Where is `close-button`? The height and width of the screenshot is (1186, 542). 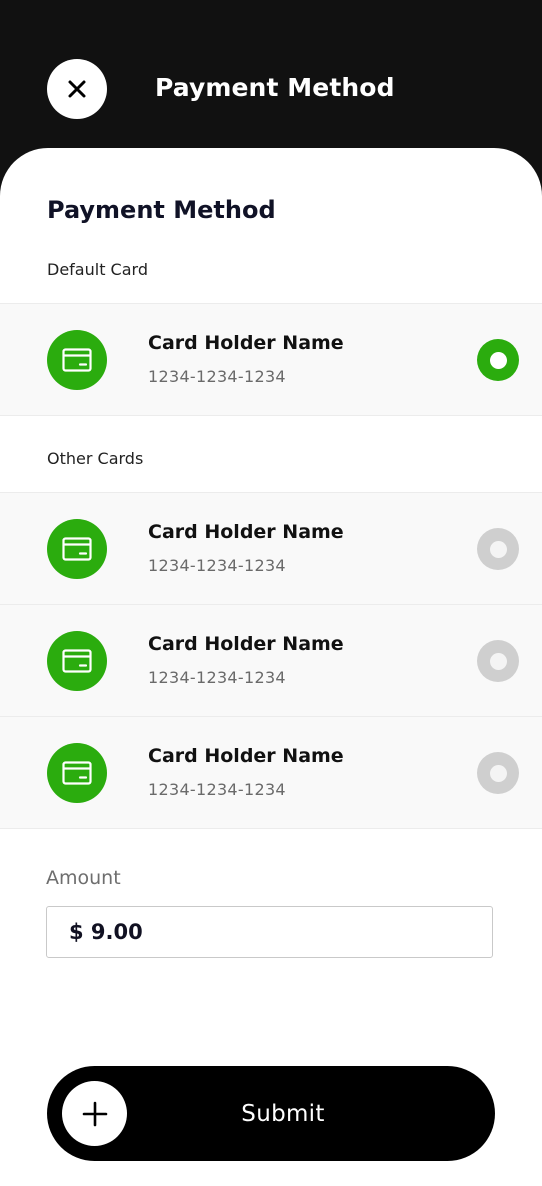 close-button is located at coordinates (77, 89).